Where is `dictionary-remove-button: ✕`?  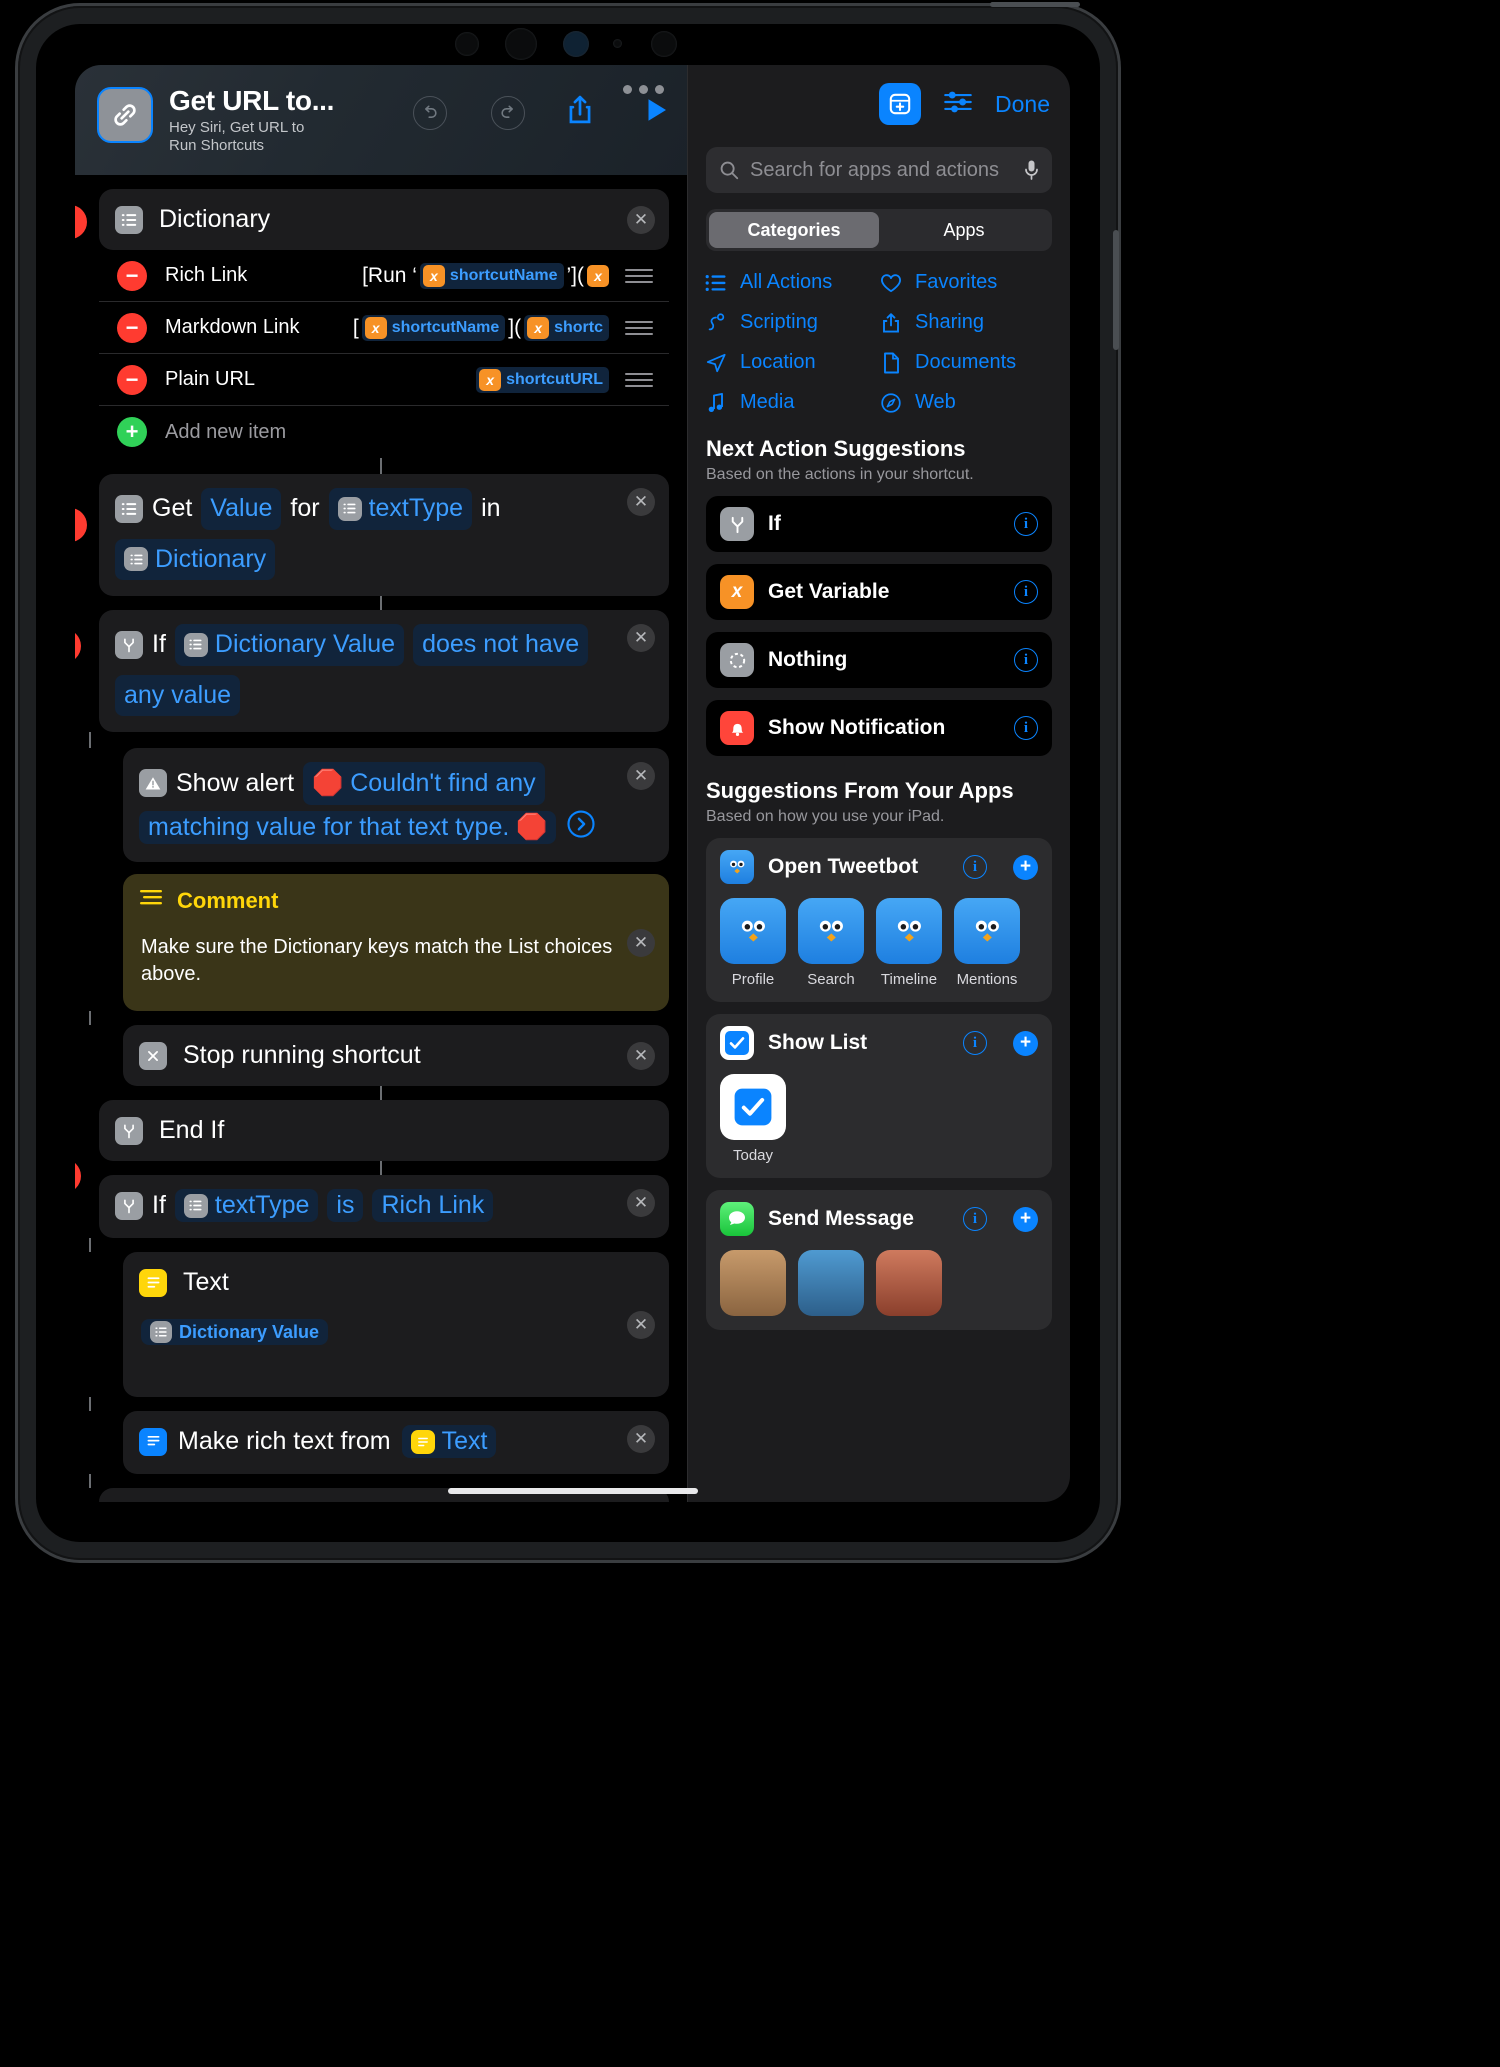
dictionary-remove-button: ✕ is located at coordinates (641, 219).